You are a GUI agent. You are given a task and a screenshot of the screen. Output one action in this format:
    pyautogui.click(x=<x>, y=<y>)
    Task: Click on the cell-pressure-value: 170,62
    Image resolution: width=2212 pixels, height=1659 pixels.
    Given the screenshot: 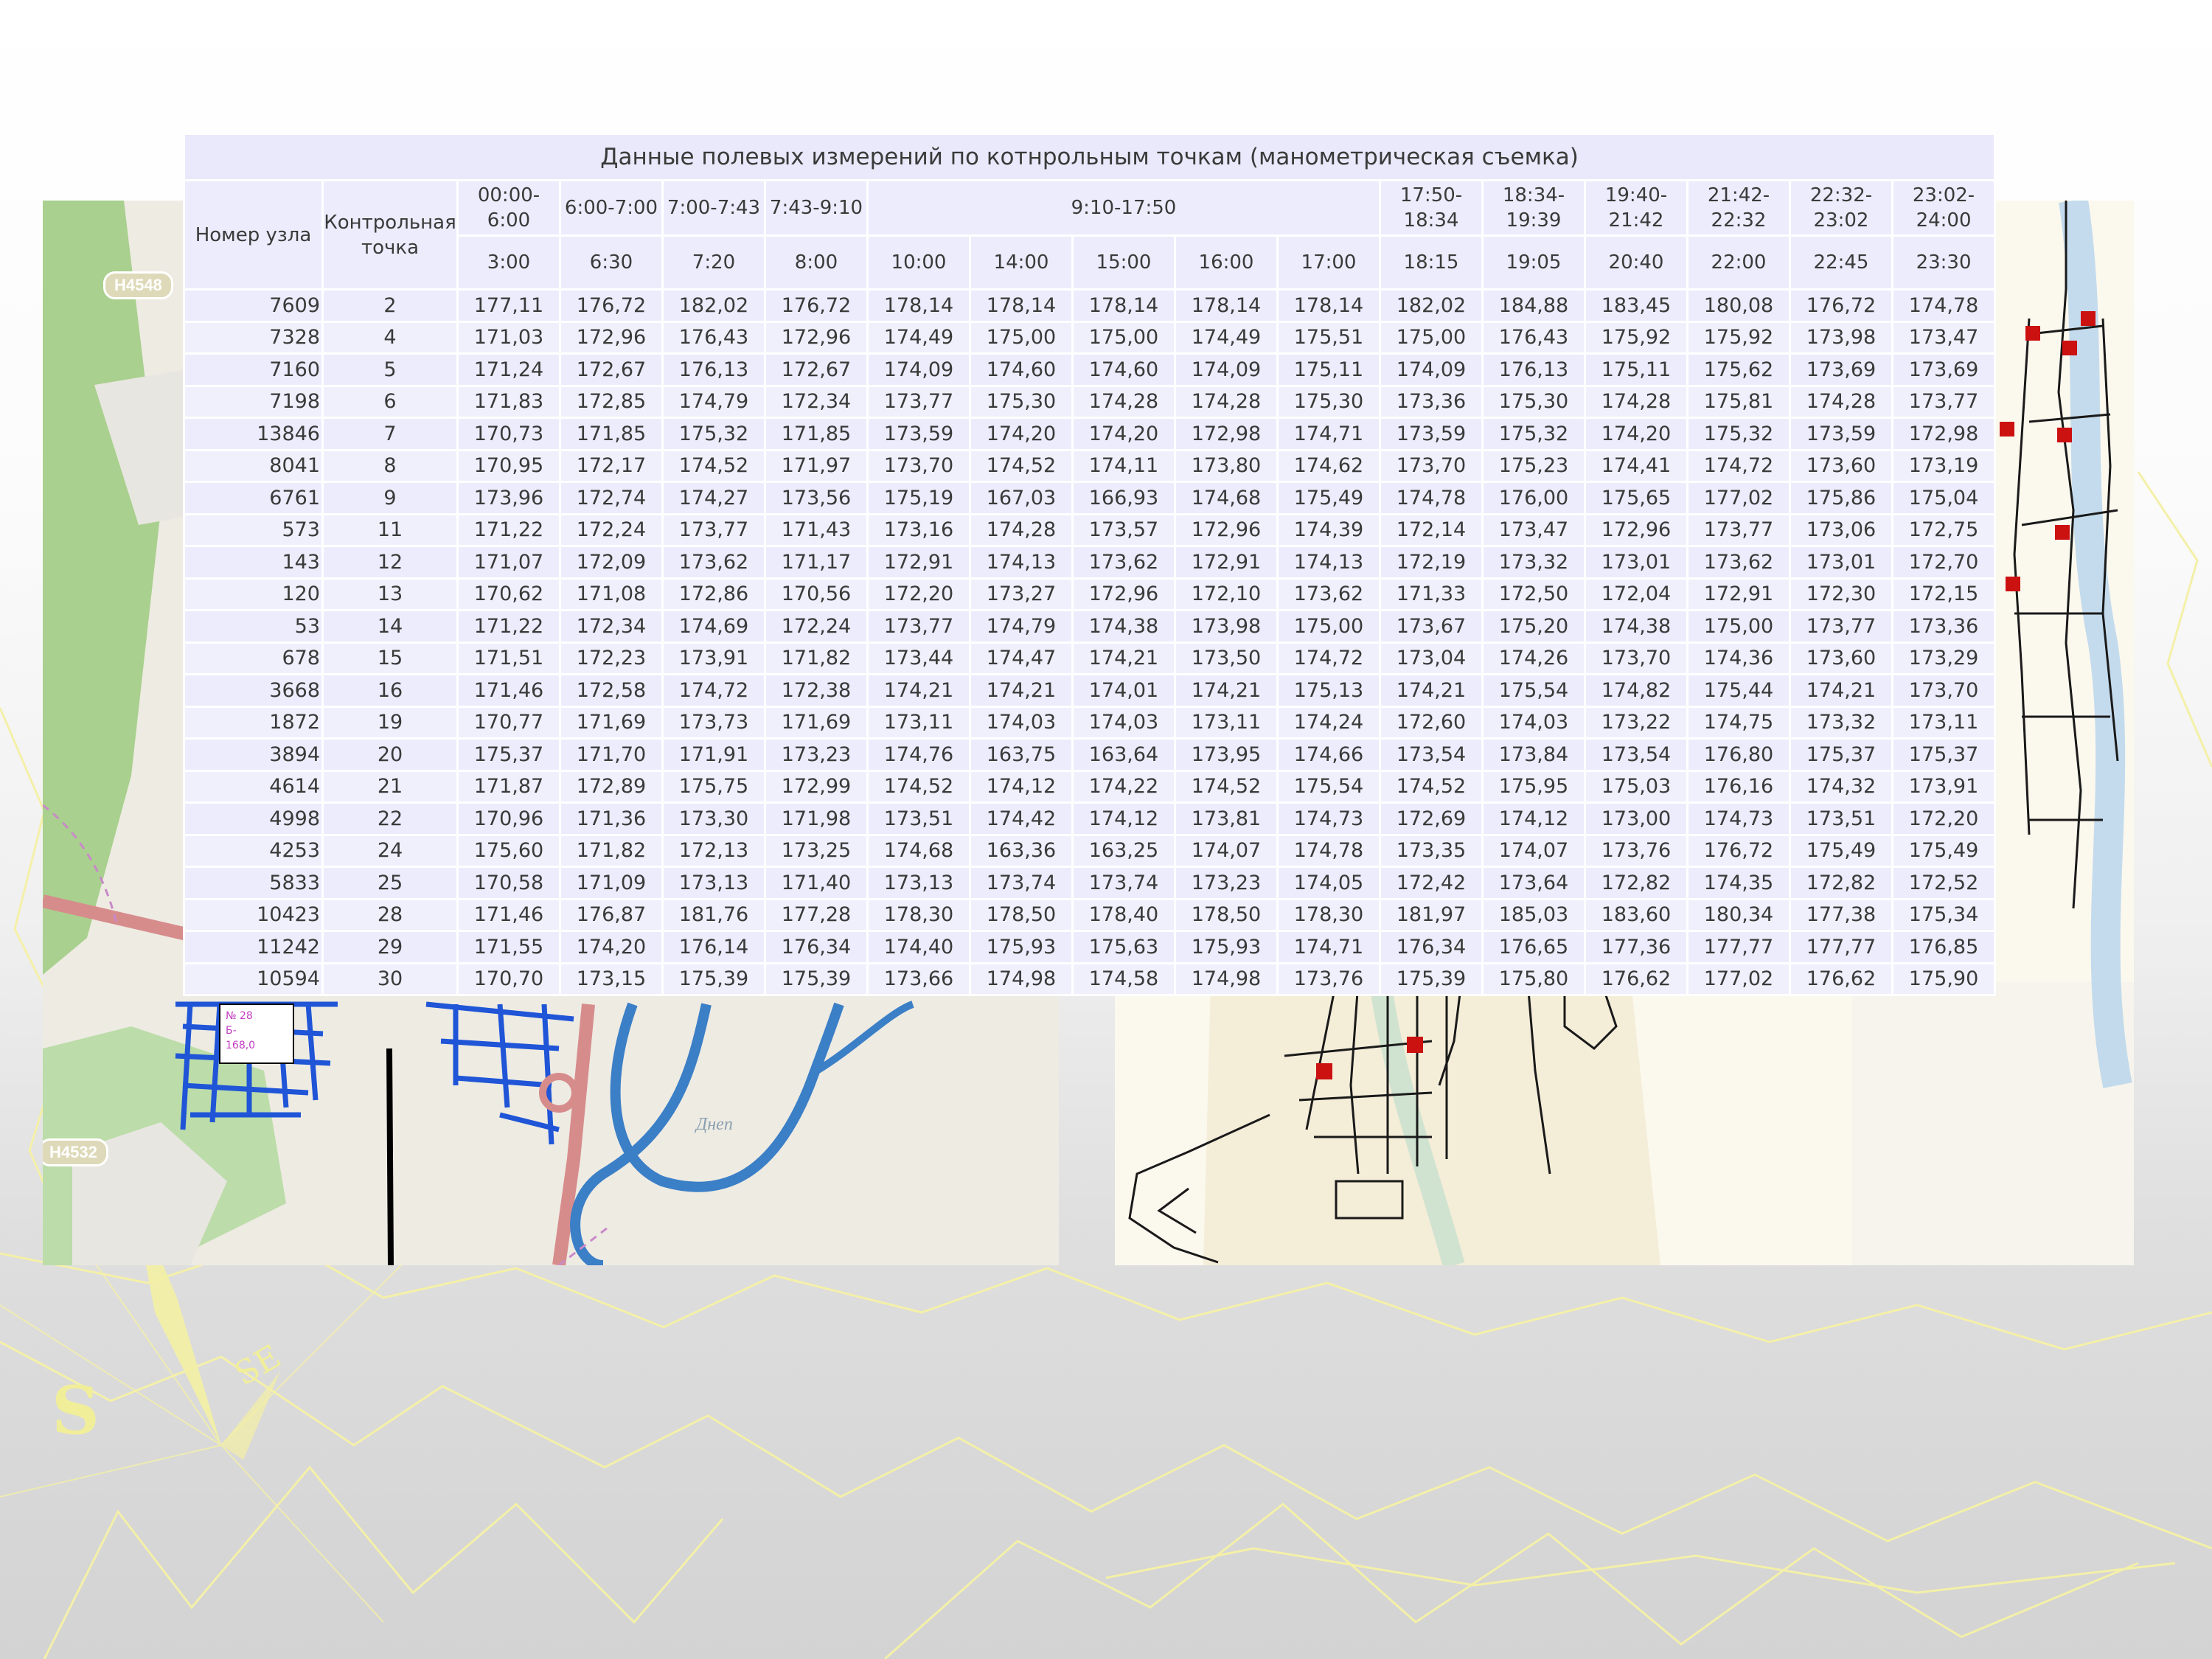 What is the action you would take?
    pyautogui.click(x=508, y=594)
    